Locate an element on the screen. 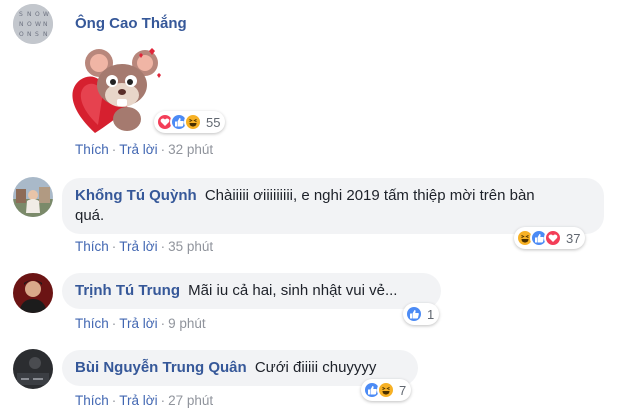  commenter-name: Khổng Tú Quỳnh is located at coordinates (136, 195).